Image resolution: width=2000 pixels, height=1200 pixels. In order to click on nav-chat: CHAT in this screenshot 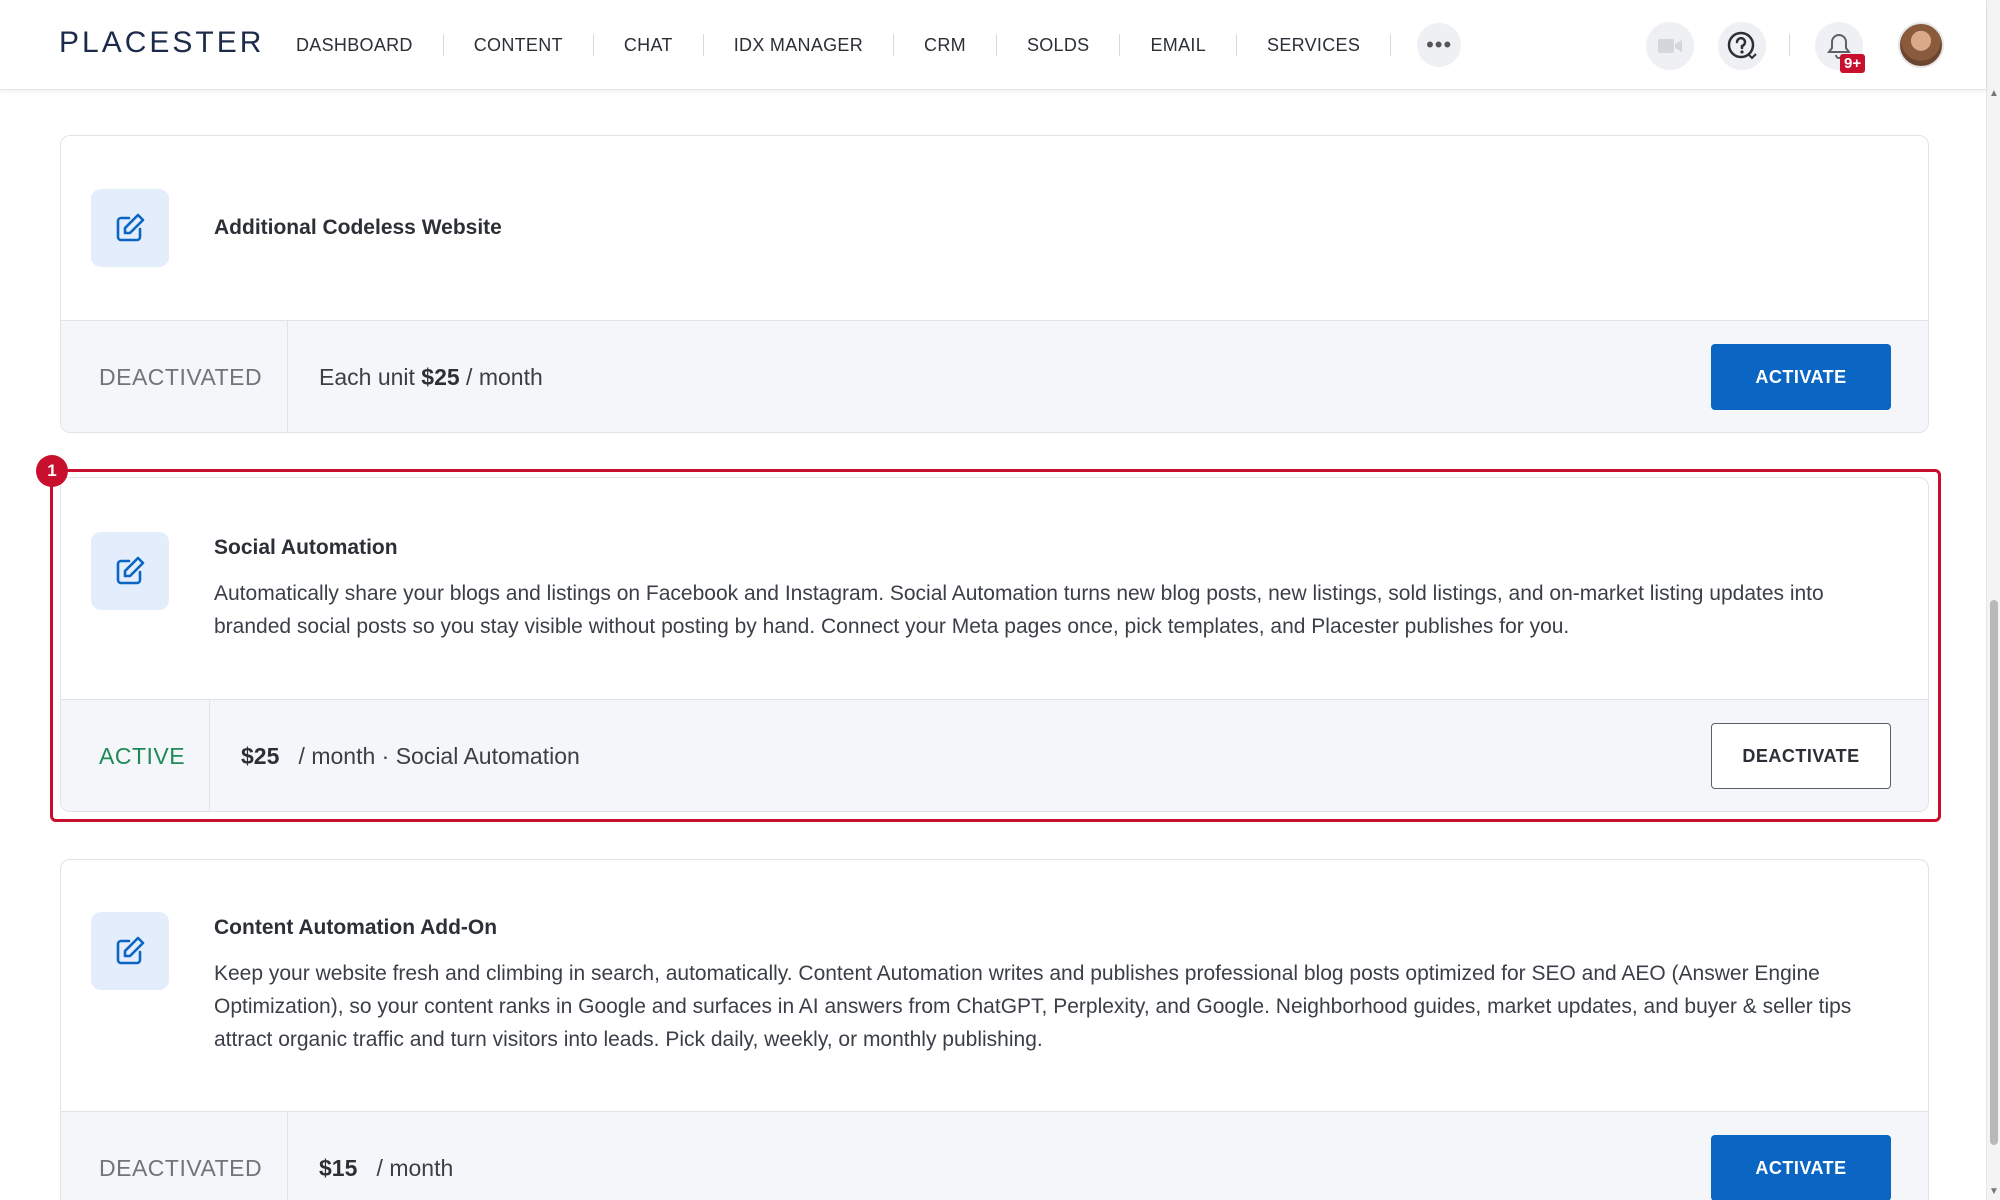, I will do `click(649, 45)`.